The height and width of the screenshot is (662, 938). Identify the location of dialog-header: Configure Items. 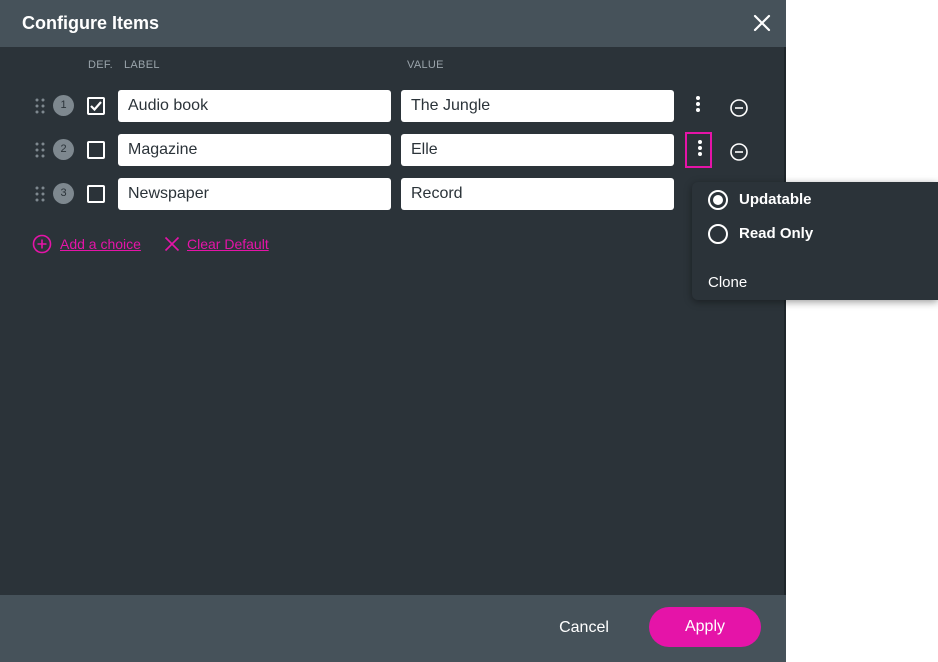
(393, 23).